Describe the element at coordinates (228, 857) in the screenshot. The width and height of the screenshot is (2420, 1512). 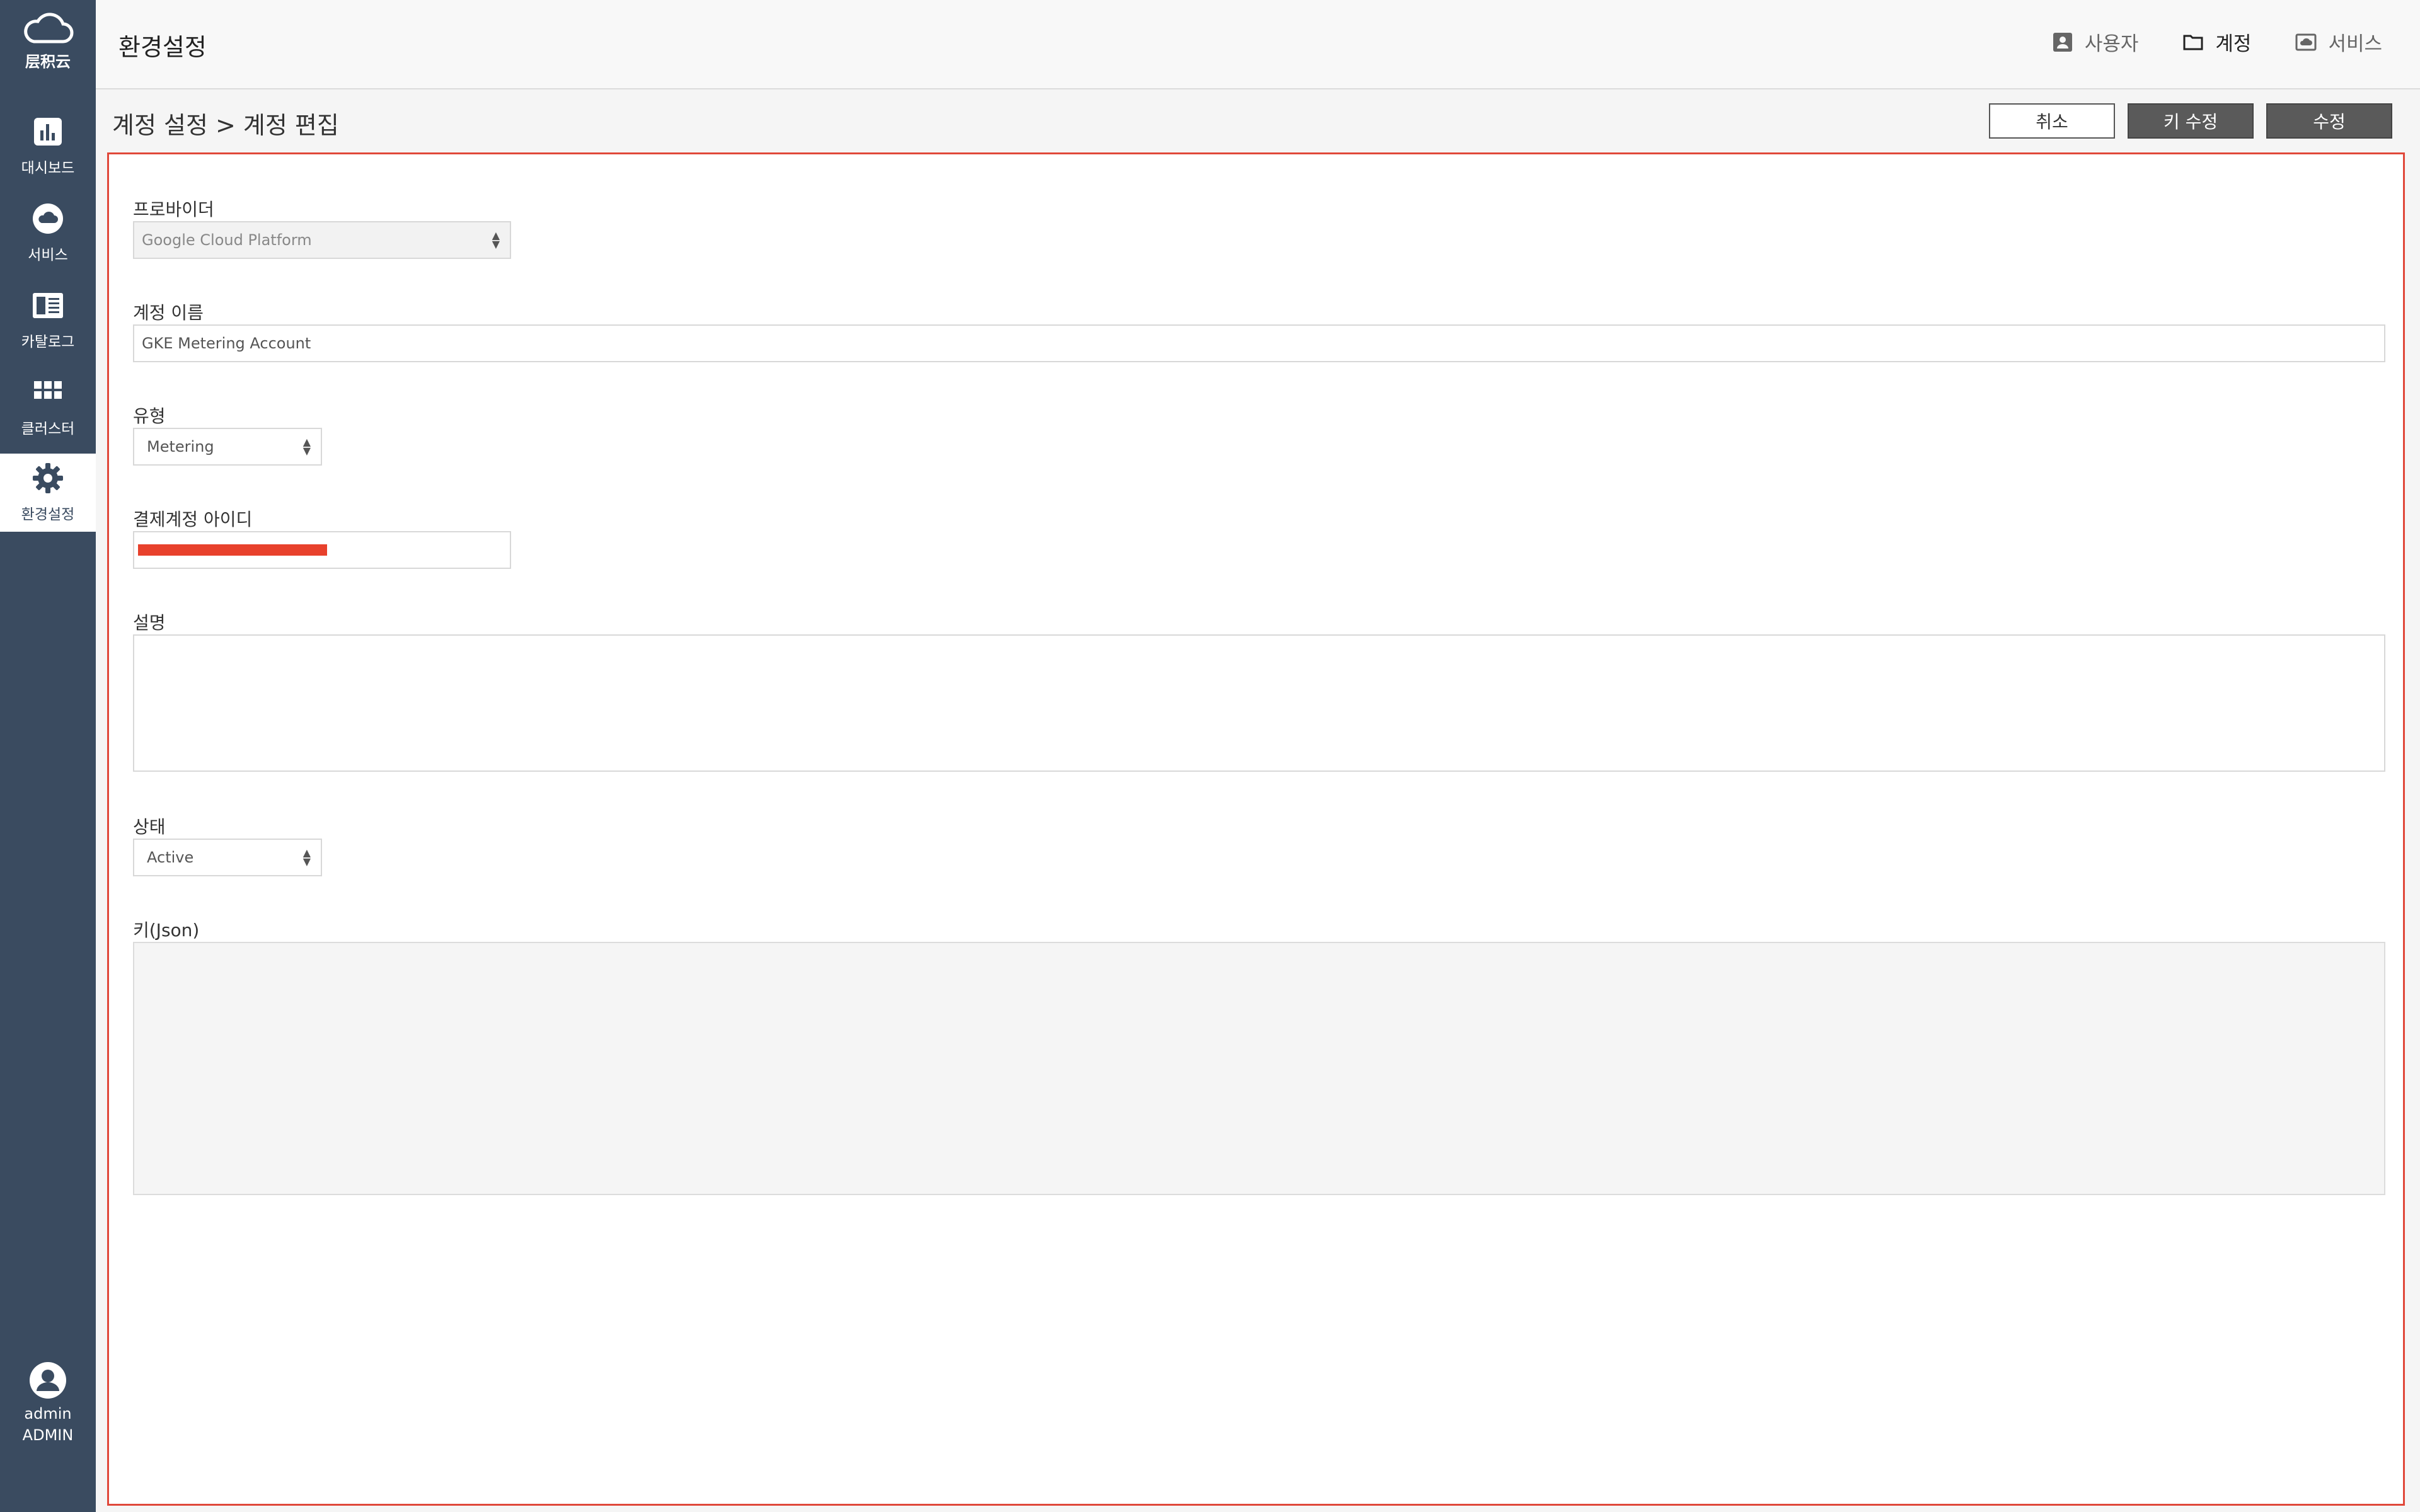
I see `status-select: Active ▲ ▼` at that location.